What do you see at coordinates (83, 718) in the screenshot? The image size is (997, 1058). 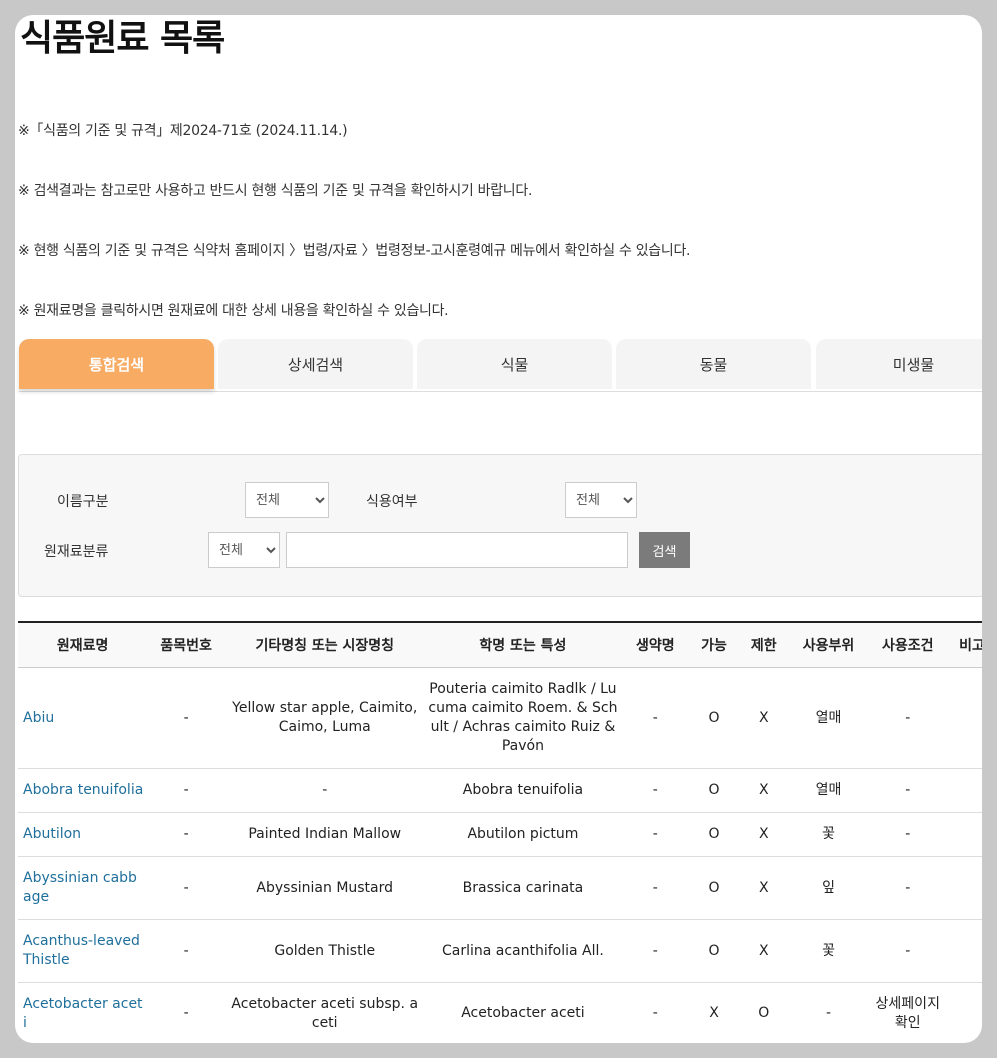 I see `ingredient-link: Abiu` at bounding box center [83, 718].